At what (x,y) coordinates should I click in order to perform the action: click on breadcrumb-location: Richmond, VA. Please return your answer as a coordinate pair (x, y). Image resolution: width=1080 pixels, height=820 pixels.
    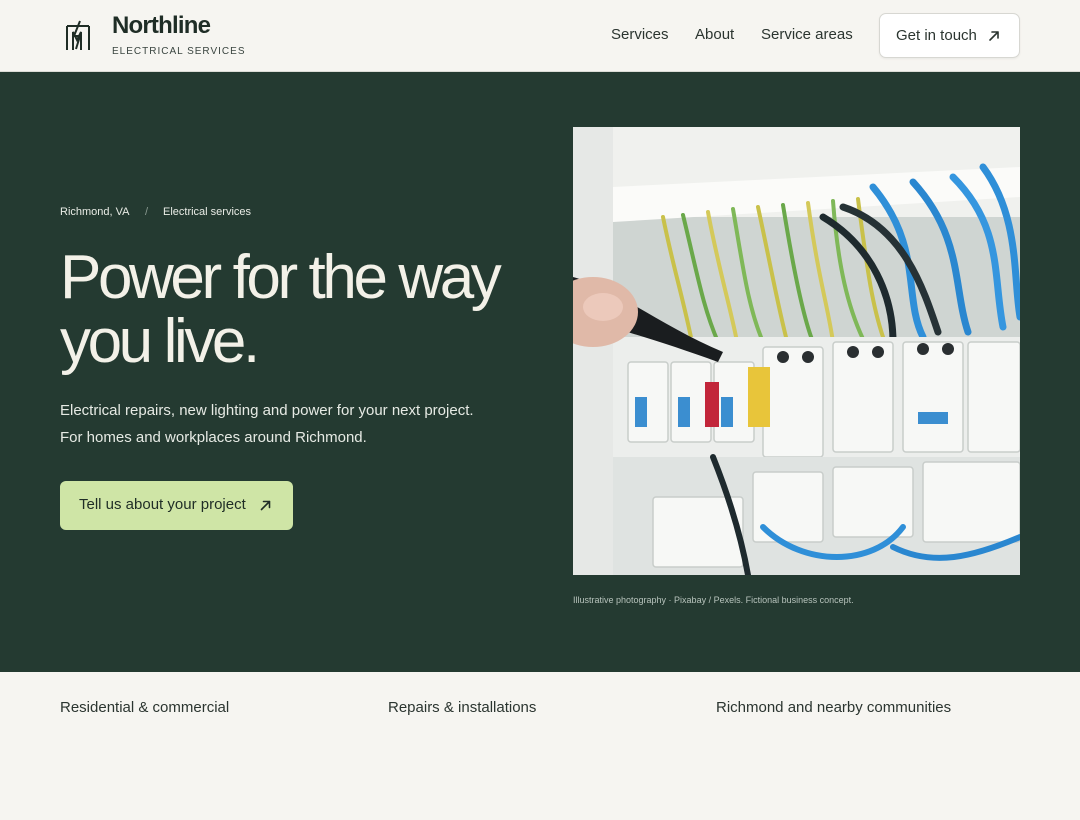
    Looking at the image, I should click on (95, 212).